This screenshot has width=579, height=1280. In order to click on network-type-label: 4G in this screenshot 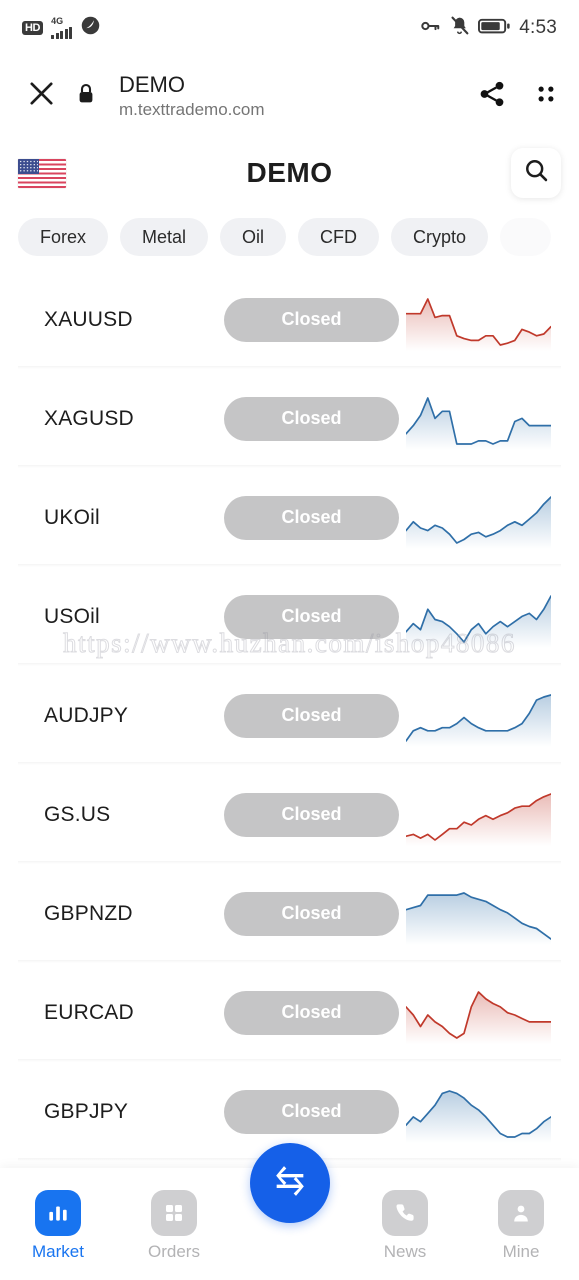, I will do `click(57, 21)`.